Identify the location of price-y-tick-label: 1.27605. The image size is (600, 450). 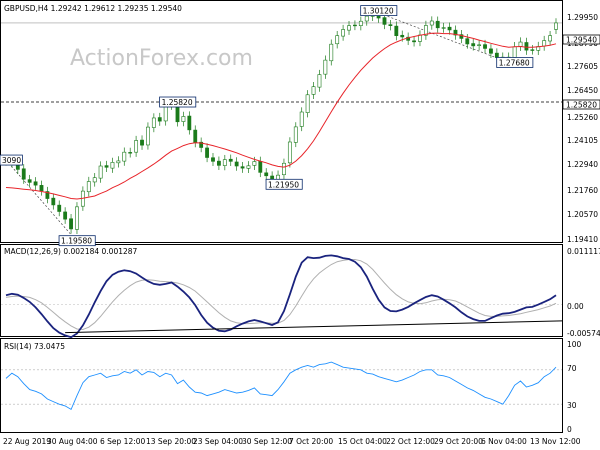
(582, 66).